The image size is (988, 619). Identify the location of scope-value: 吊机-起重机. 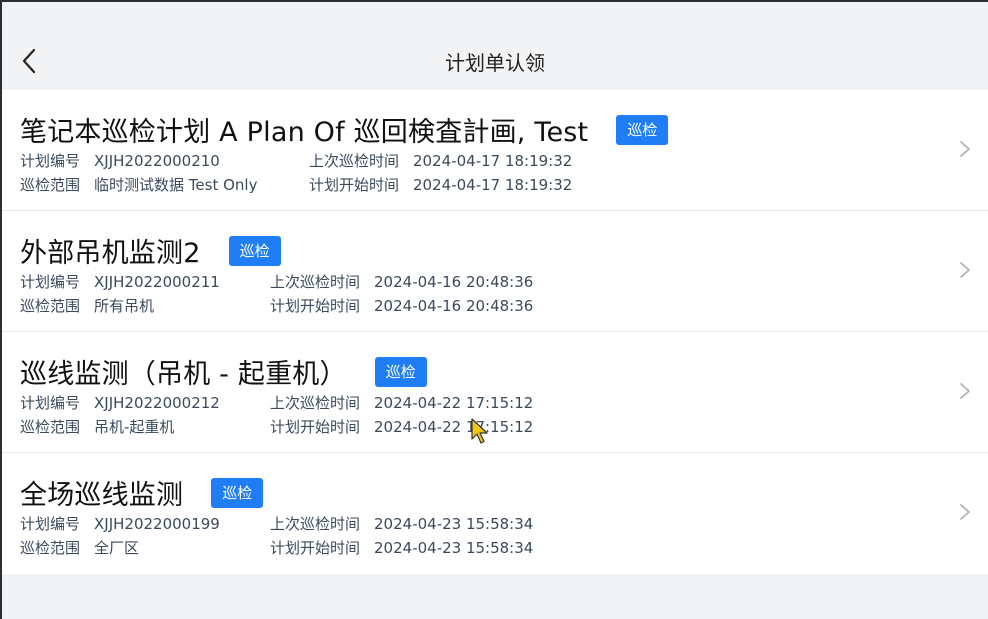
(134, 427).